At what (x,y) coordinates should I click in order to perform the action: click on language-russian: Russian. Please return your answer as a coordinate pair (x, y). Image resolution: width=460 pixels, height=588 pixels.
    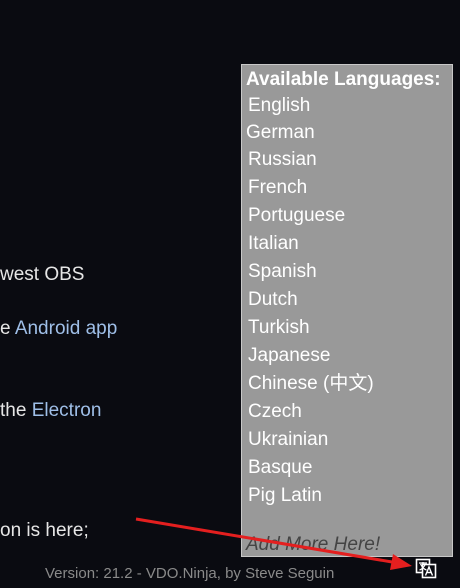
    Looking at the image, I should click on (282, 159).